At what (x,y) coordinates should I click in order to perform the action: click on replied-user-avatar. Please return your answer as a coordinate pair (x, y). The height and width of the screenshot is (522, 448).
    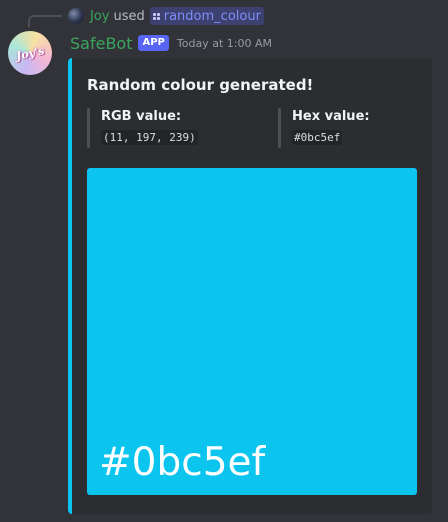
    Looking at the image, I should click on (76, 16).